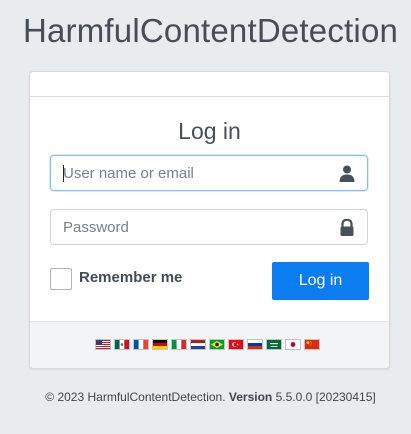  I want to click on saudi-arabia-flag-icon, so click(274, 344).